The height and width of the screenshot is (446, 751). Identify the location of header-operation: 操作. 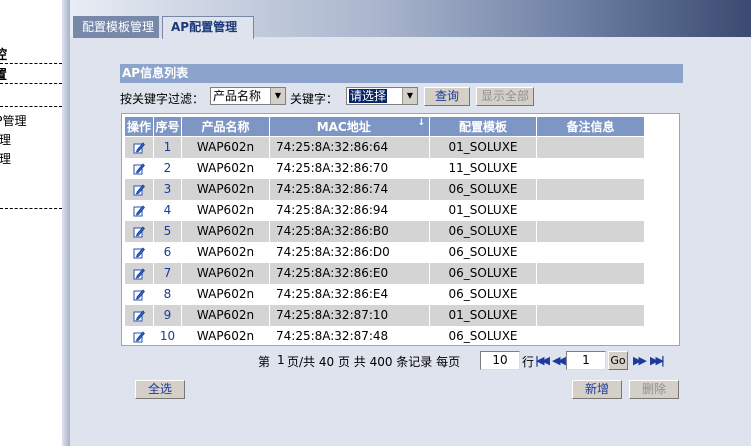
(139, 126).